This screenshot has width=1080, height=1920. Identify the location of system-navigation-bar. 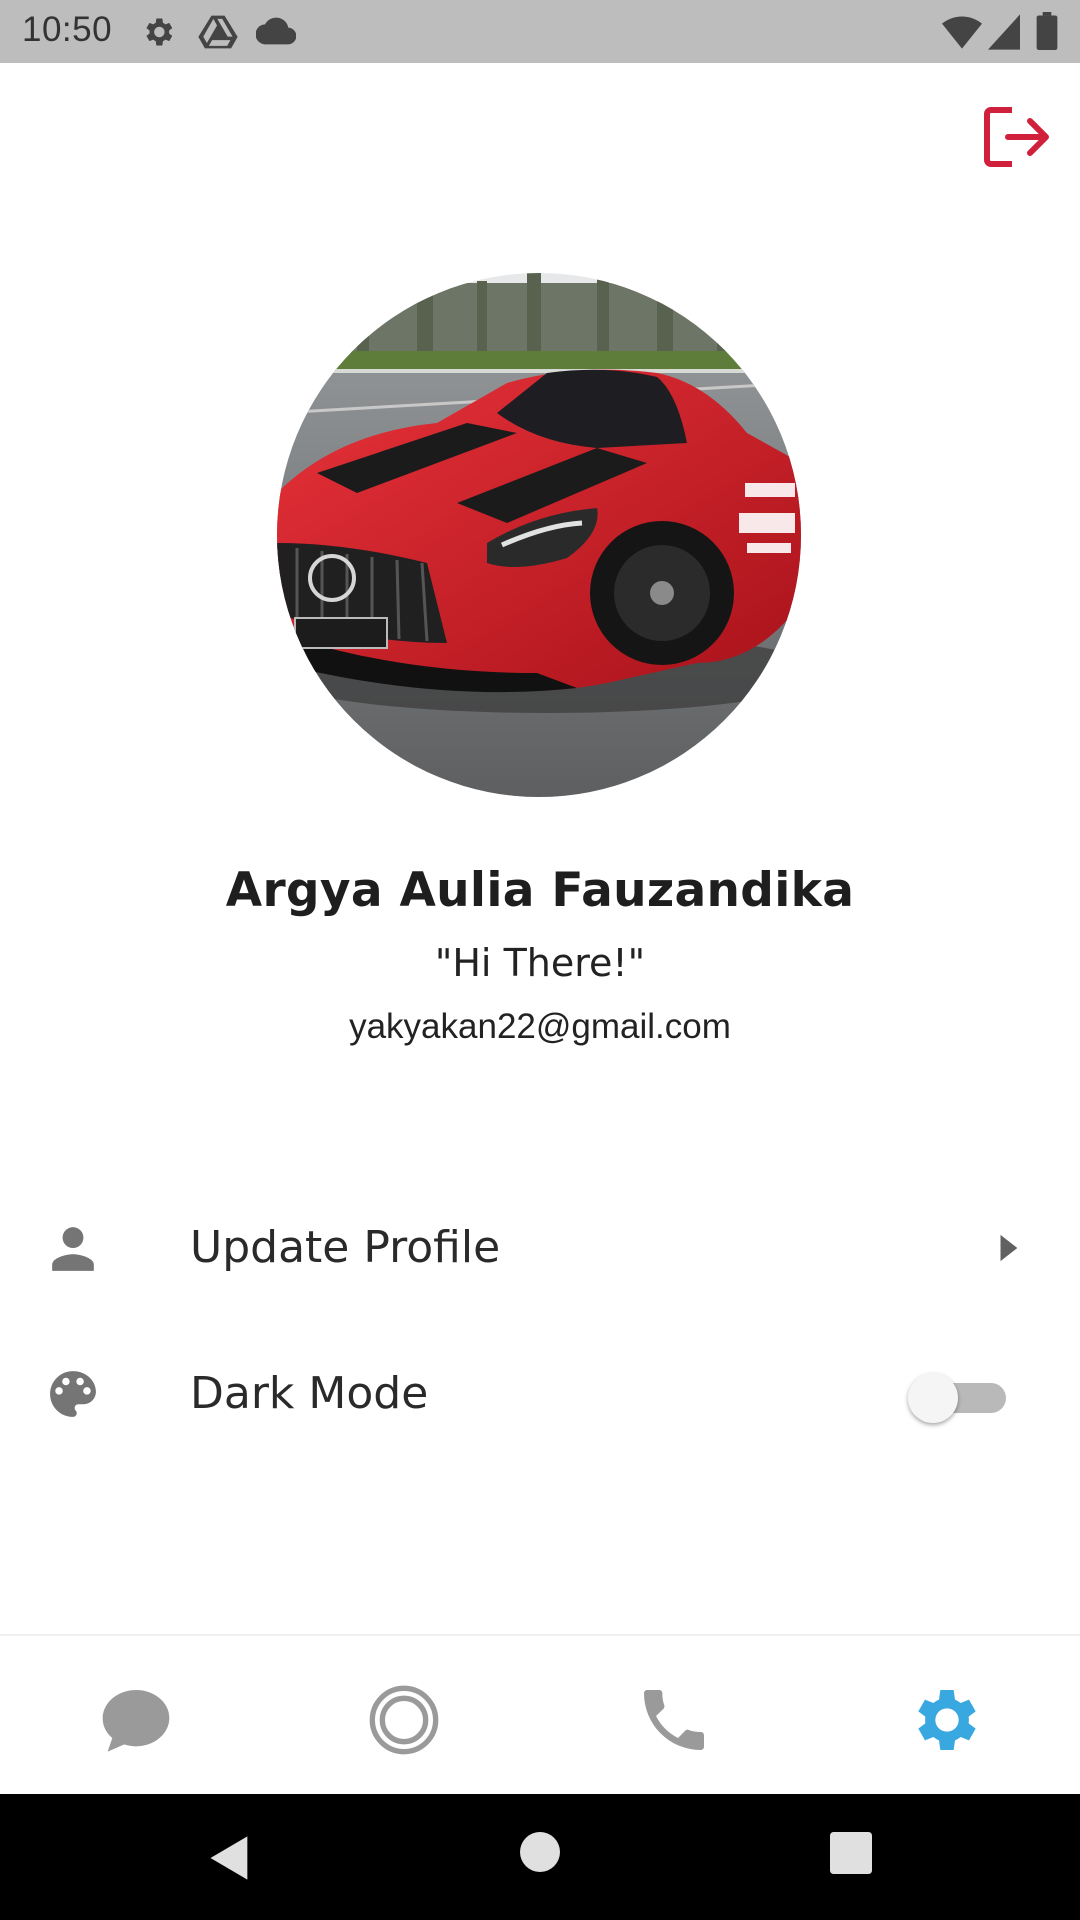
(540, 1857).